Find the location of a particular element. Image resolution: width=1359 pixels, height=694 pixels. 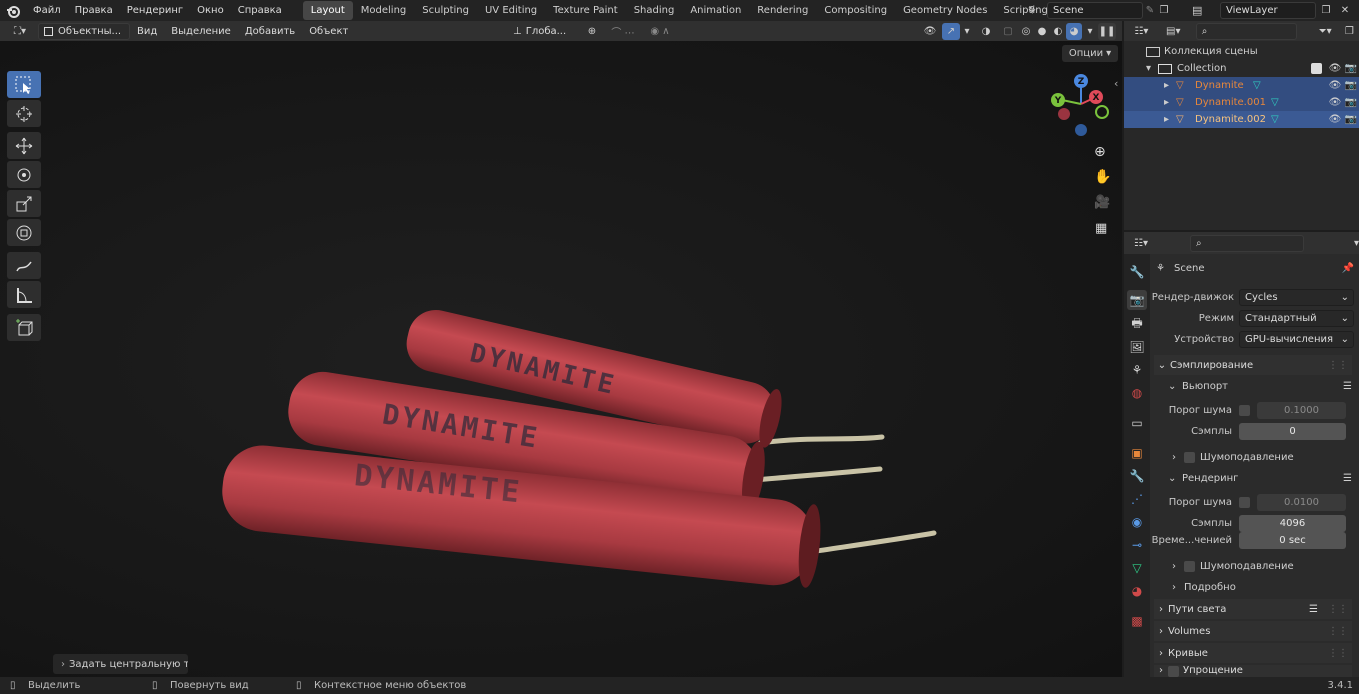

exclude-checkbox is located at coordinates (1316, 68).